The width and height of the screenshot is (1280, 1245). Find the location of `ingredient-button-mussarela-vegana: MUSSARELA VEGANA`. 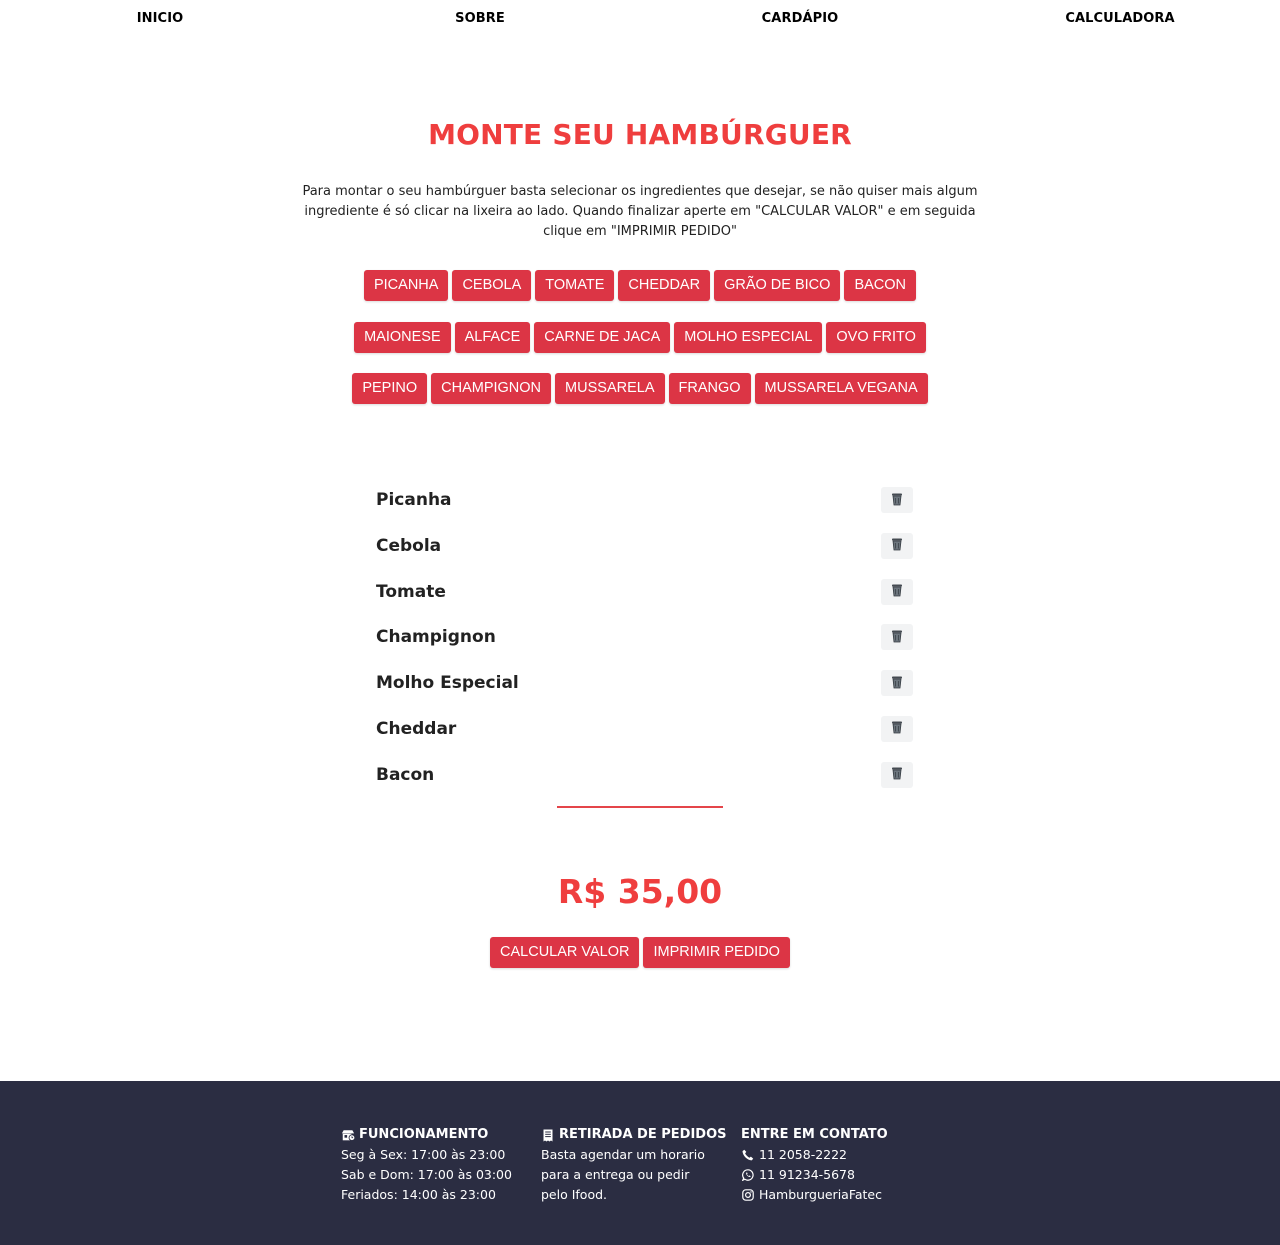

ingredient-button-mussarela-vegana: MUSSARELA VEGANA is located at coordinates (841, 388).